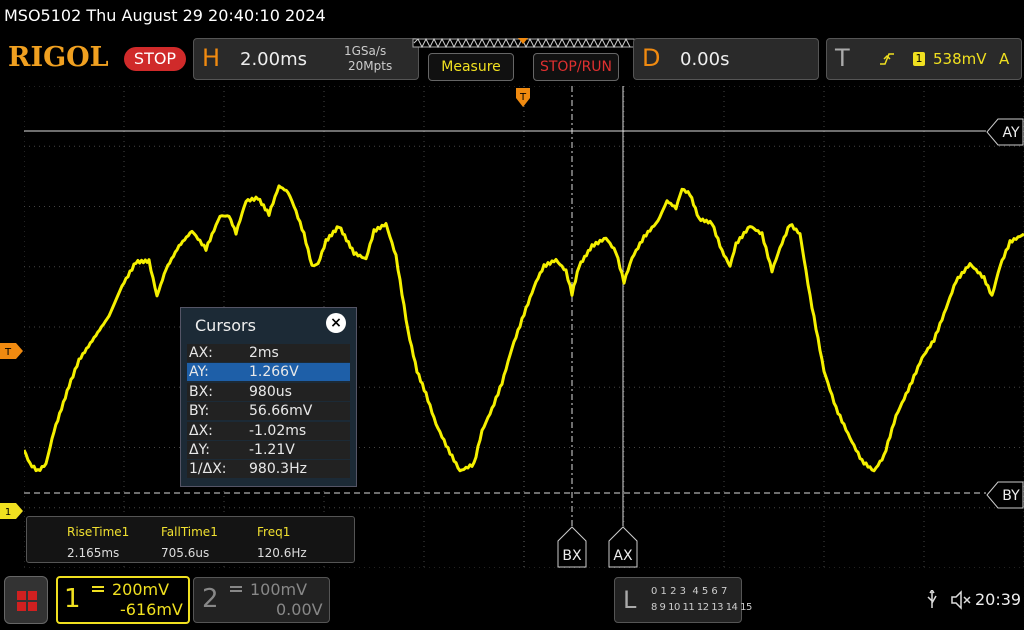 The image size is (1024, 630). I want to click on logic-panel: L 0 1 2 3 4 5 6 7 8 9 10 11 12 13 14 15, so click(683, 600).